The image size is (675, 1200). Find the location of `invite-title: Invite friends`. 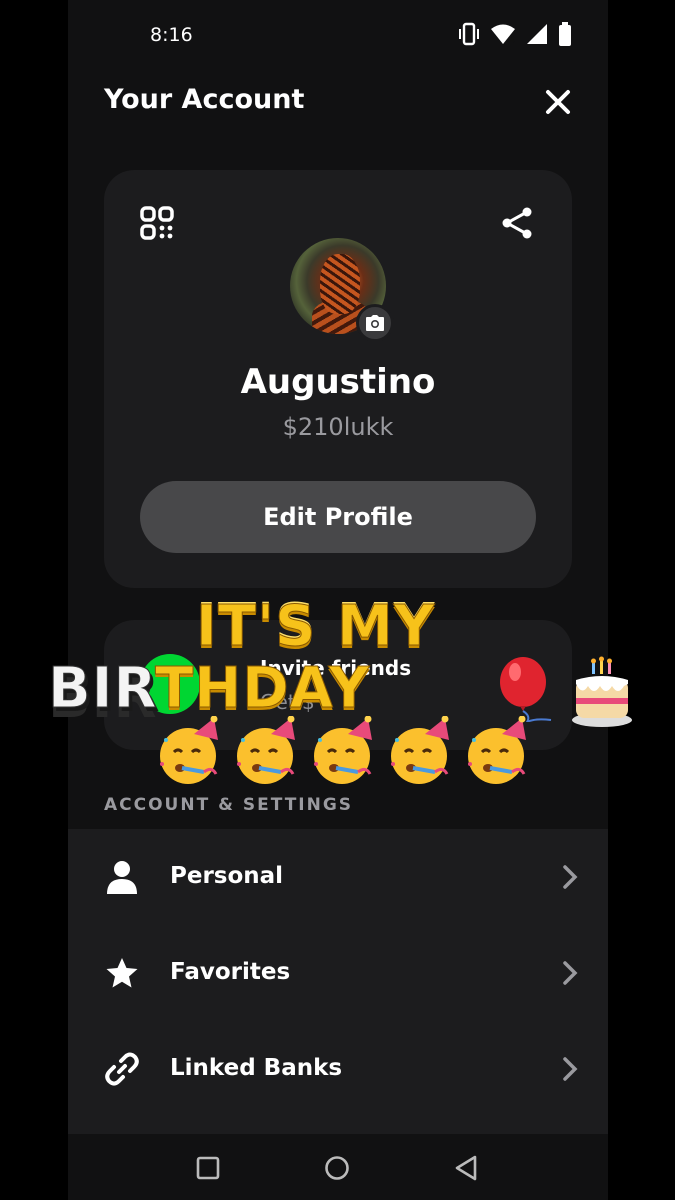

invite-title: Invite friends is located at coordinates (336, 668).